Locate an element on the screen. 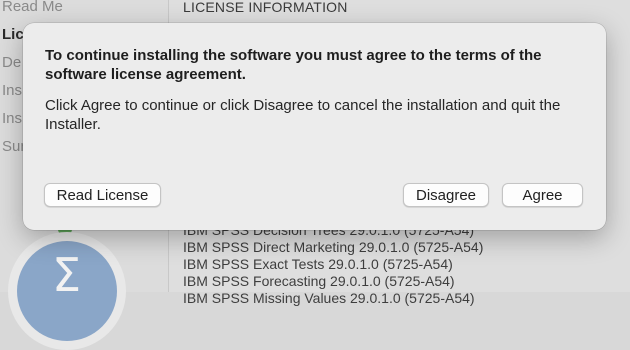  read-license-button: Read License is located at coordinates (102, 195).